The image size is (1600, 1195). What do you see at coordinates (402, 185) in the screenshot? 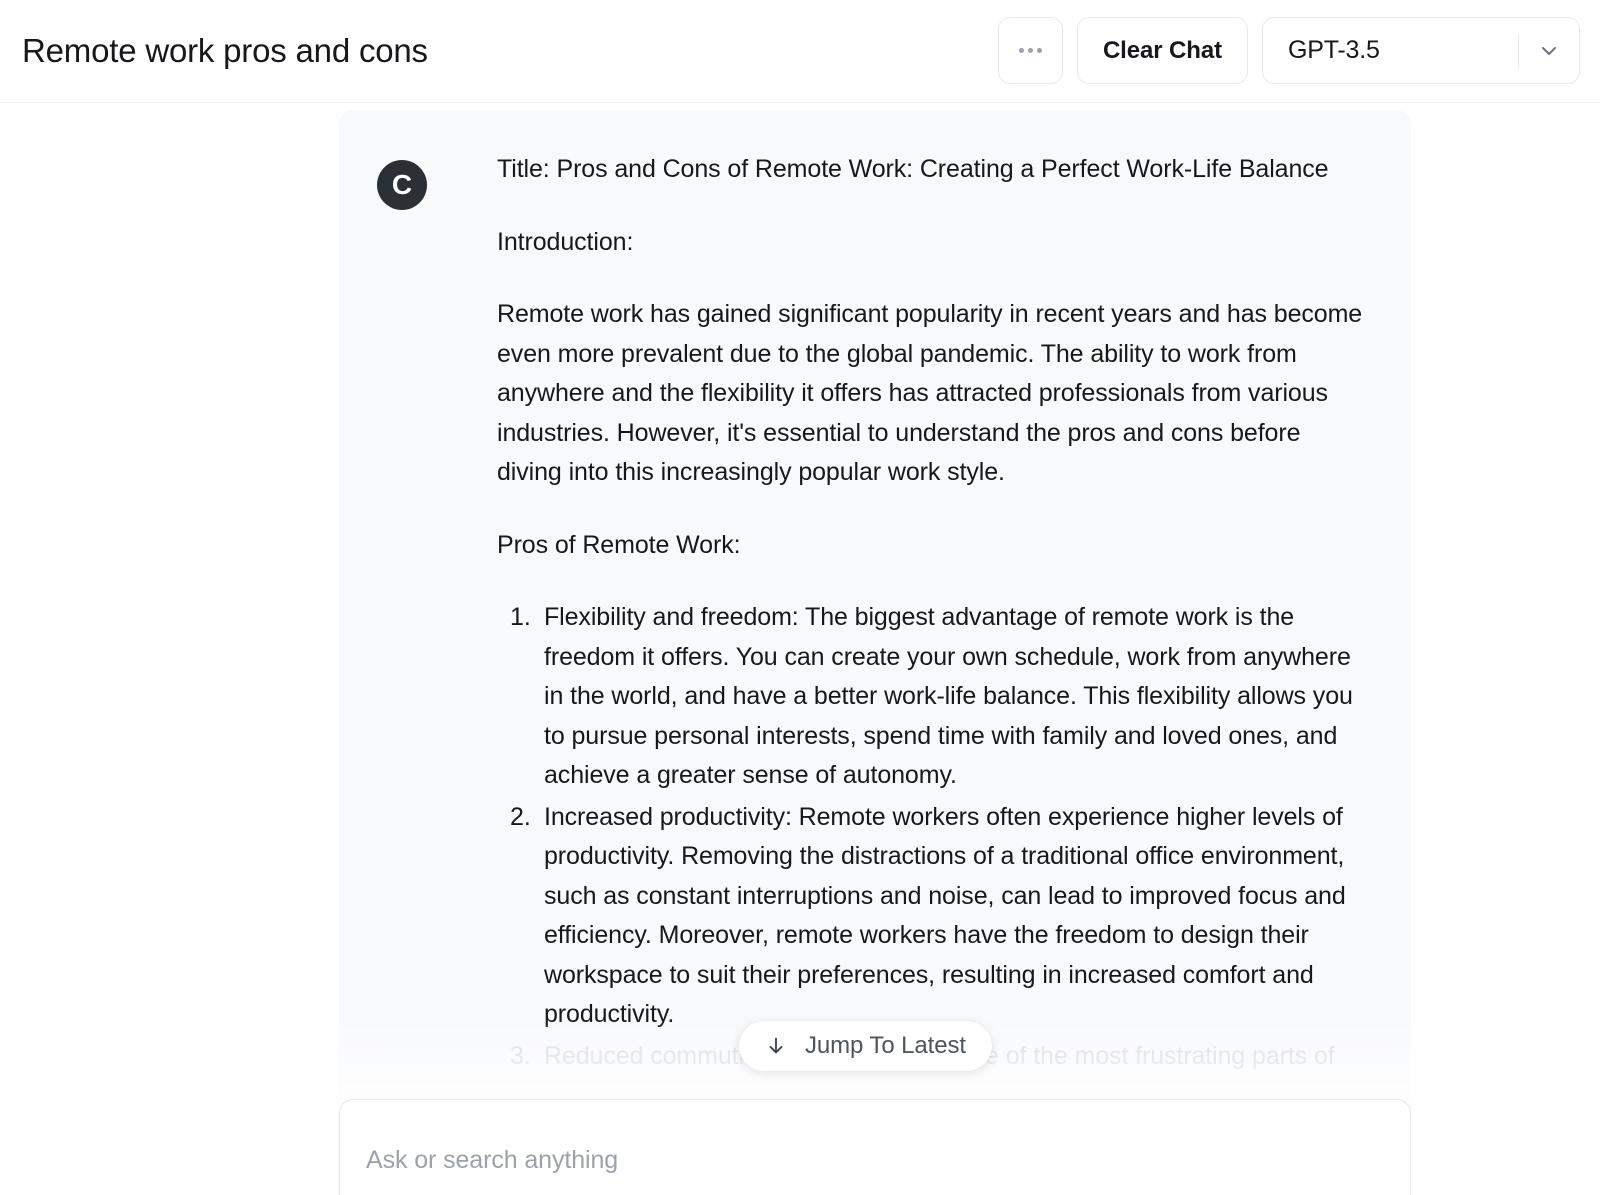
I see `avatar: C` at bounding box center [402, 185].